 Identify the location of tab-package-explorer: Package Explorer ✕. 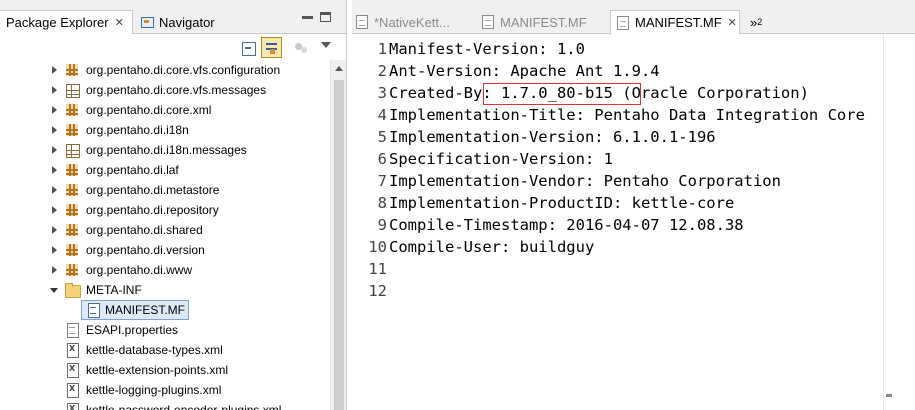
(66, 22).